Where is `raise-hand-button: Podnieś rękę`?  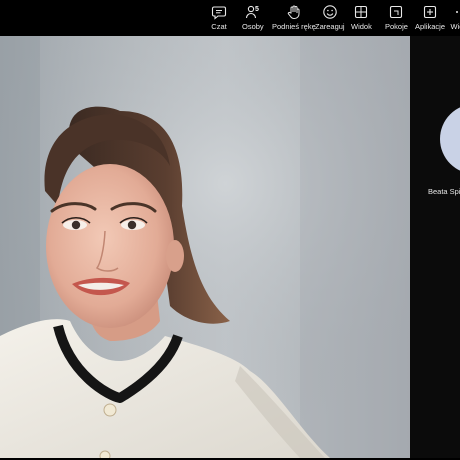 raise-hand-button: Podnieś rękę is located at coordinates (294, 19).